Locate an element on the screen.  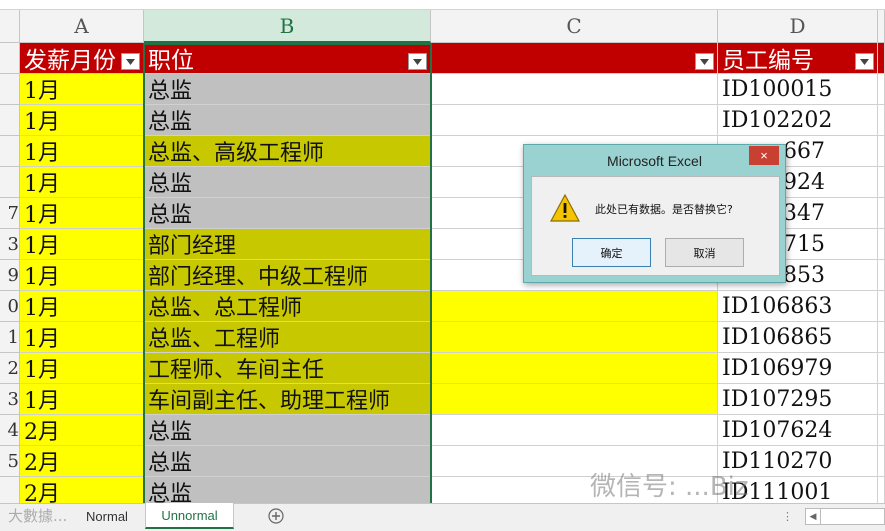
header-cell-pay-month: 发薪月份 is located at coordinates (82, 58).